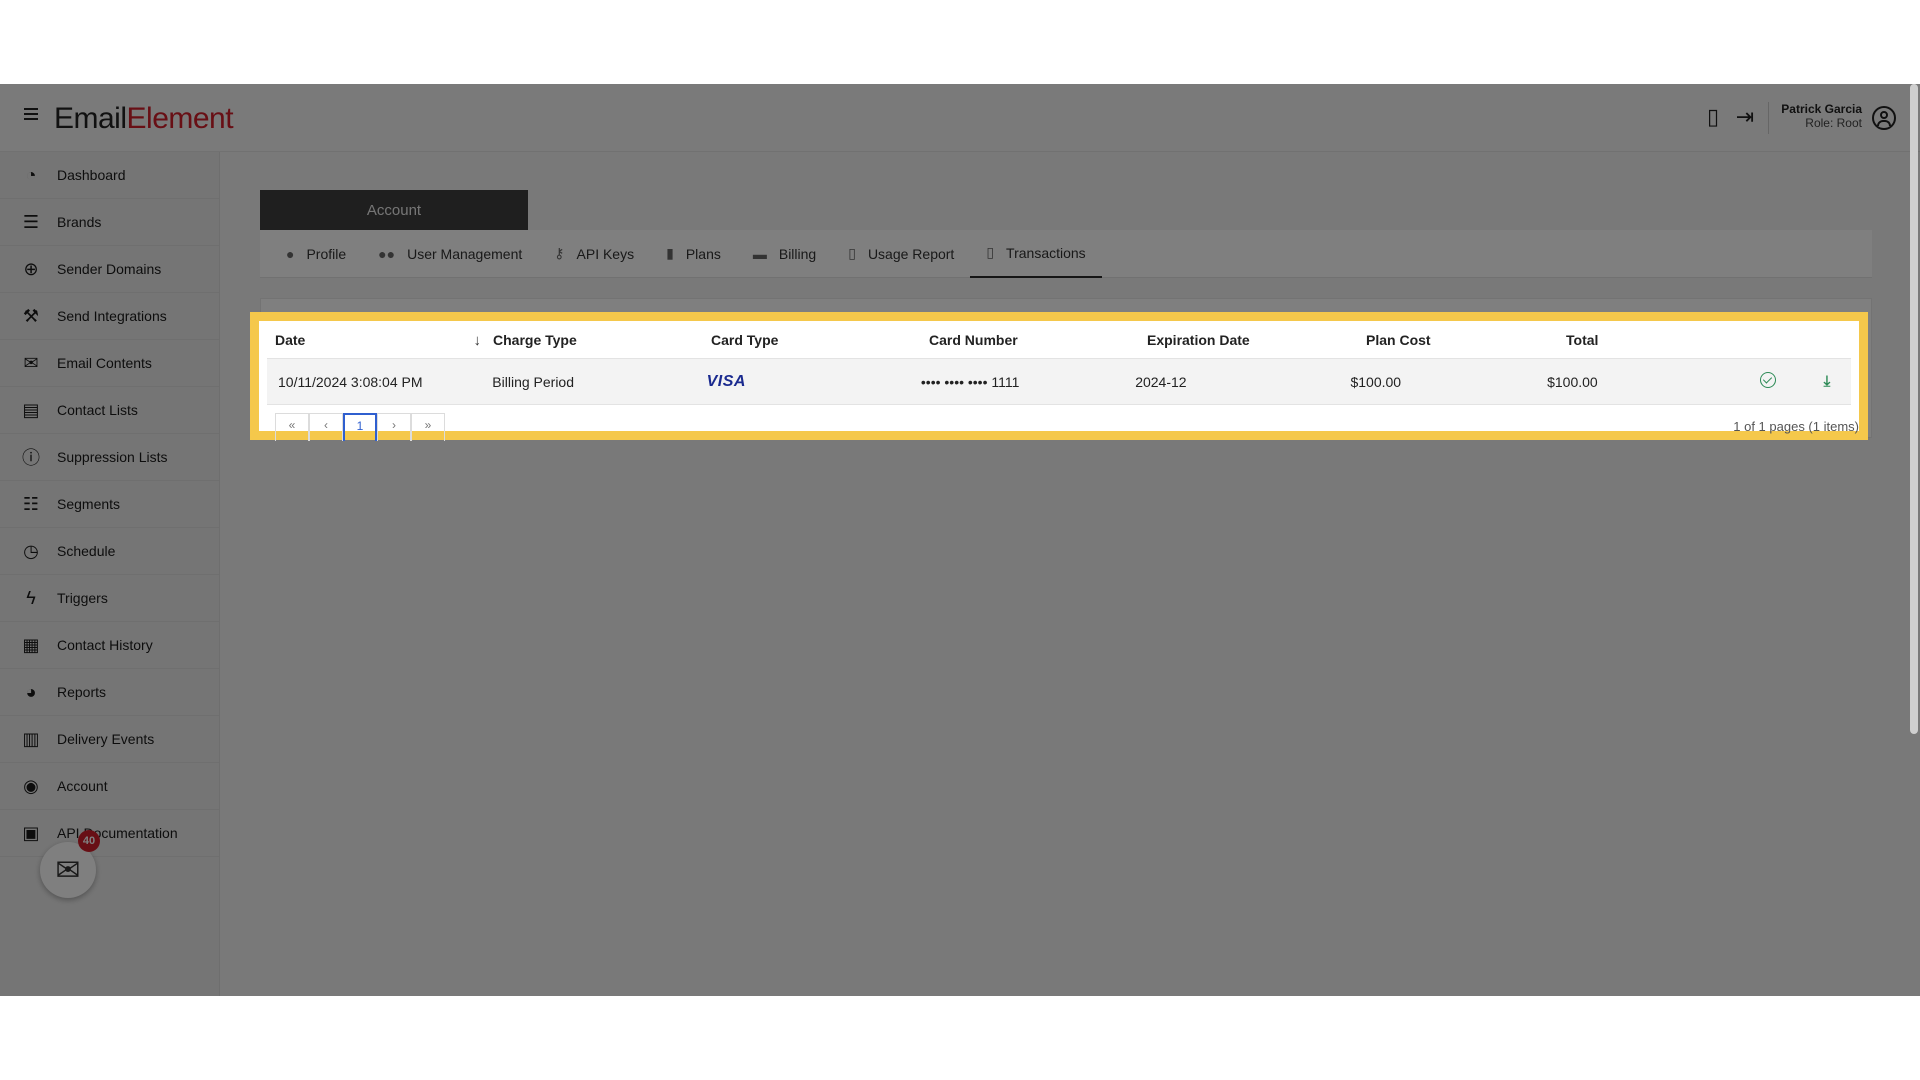 This screenshot has height=1080, width=1920. What do you see at coordinates (1161, 381) in the screenshot?
I see `cell-expiration-date: 2024-12` at bounding box center [1161, 381].